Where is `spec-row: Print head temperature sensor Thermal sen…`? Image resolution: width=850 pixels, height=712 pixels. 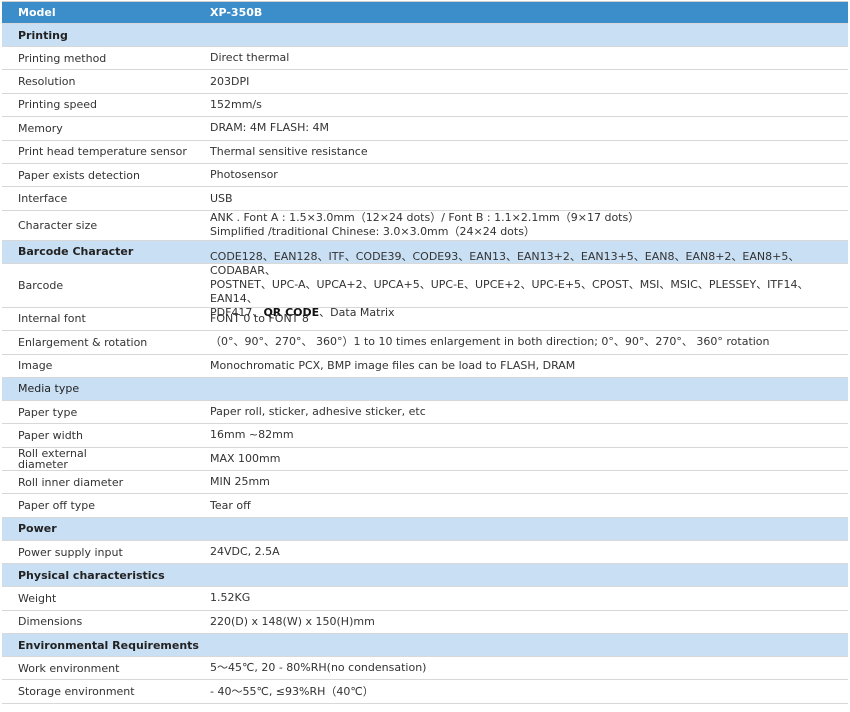 spec-row: Print head temperature sensor Thermal sen… is located at coordinates (425, 152).